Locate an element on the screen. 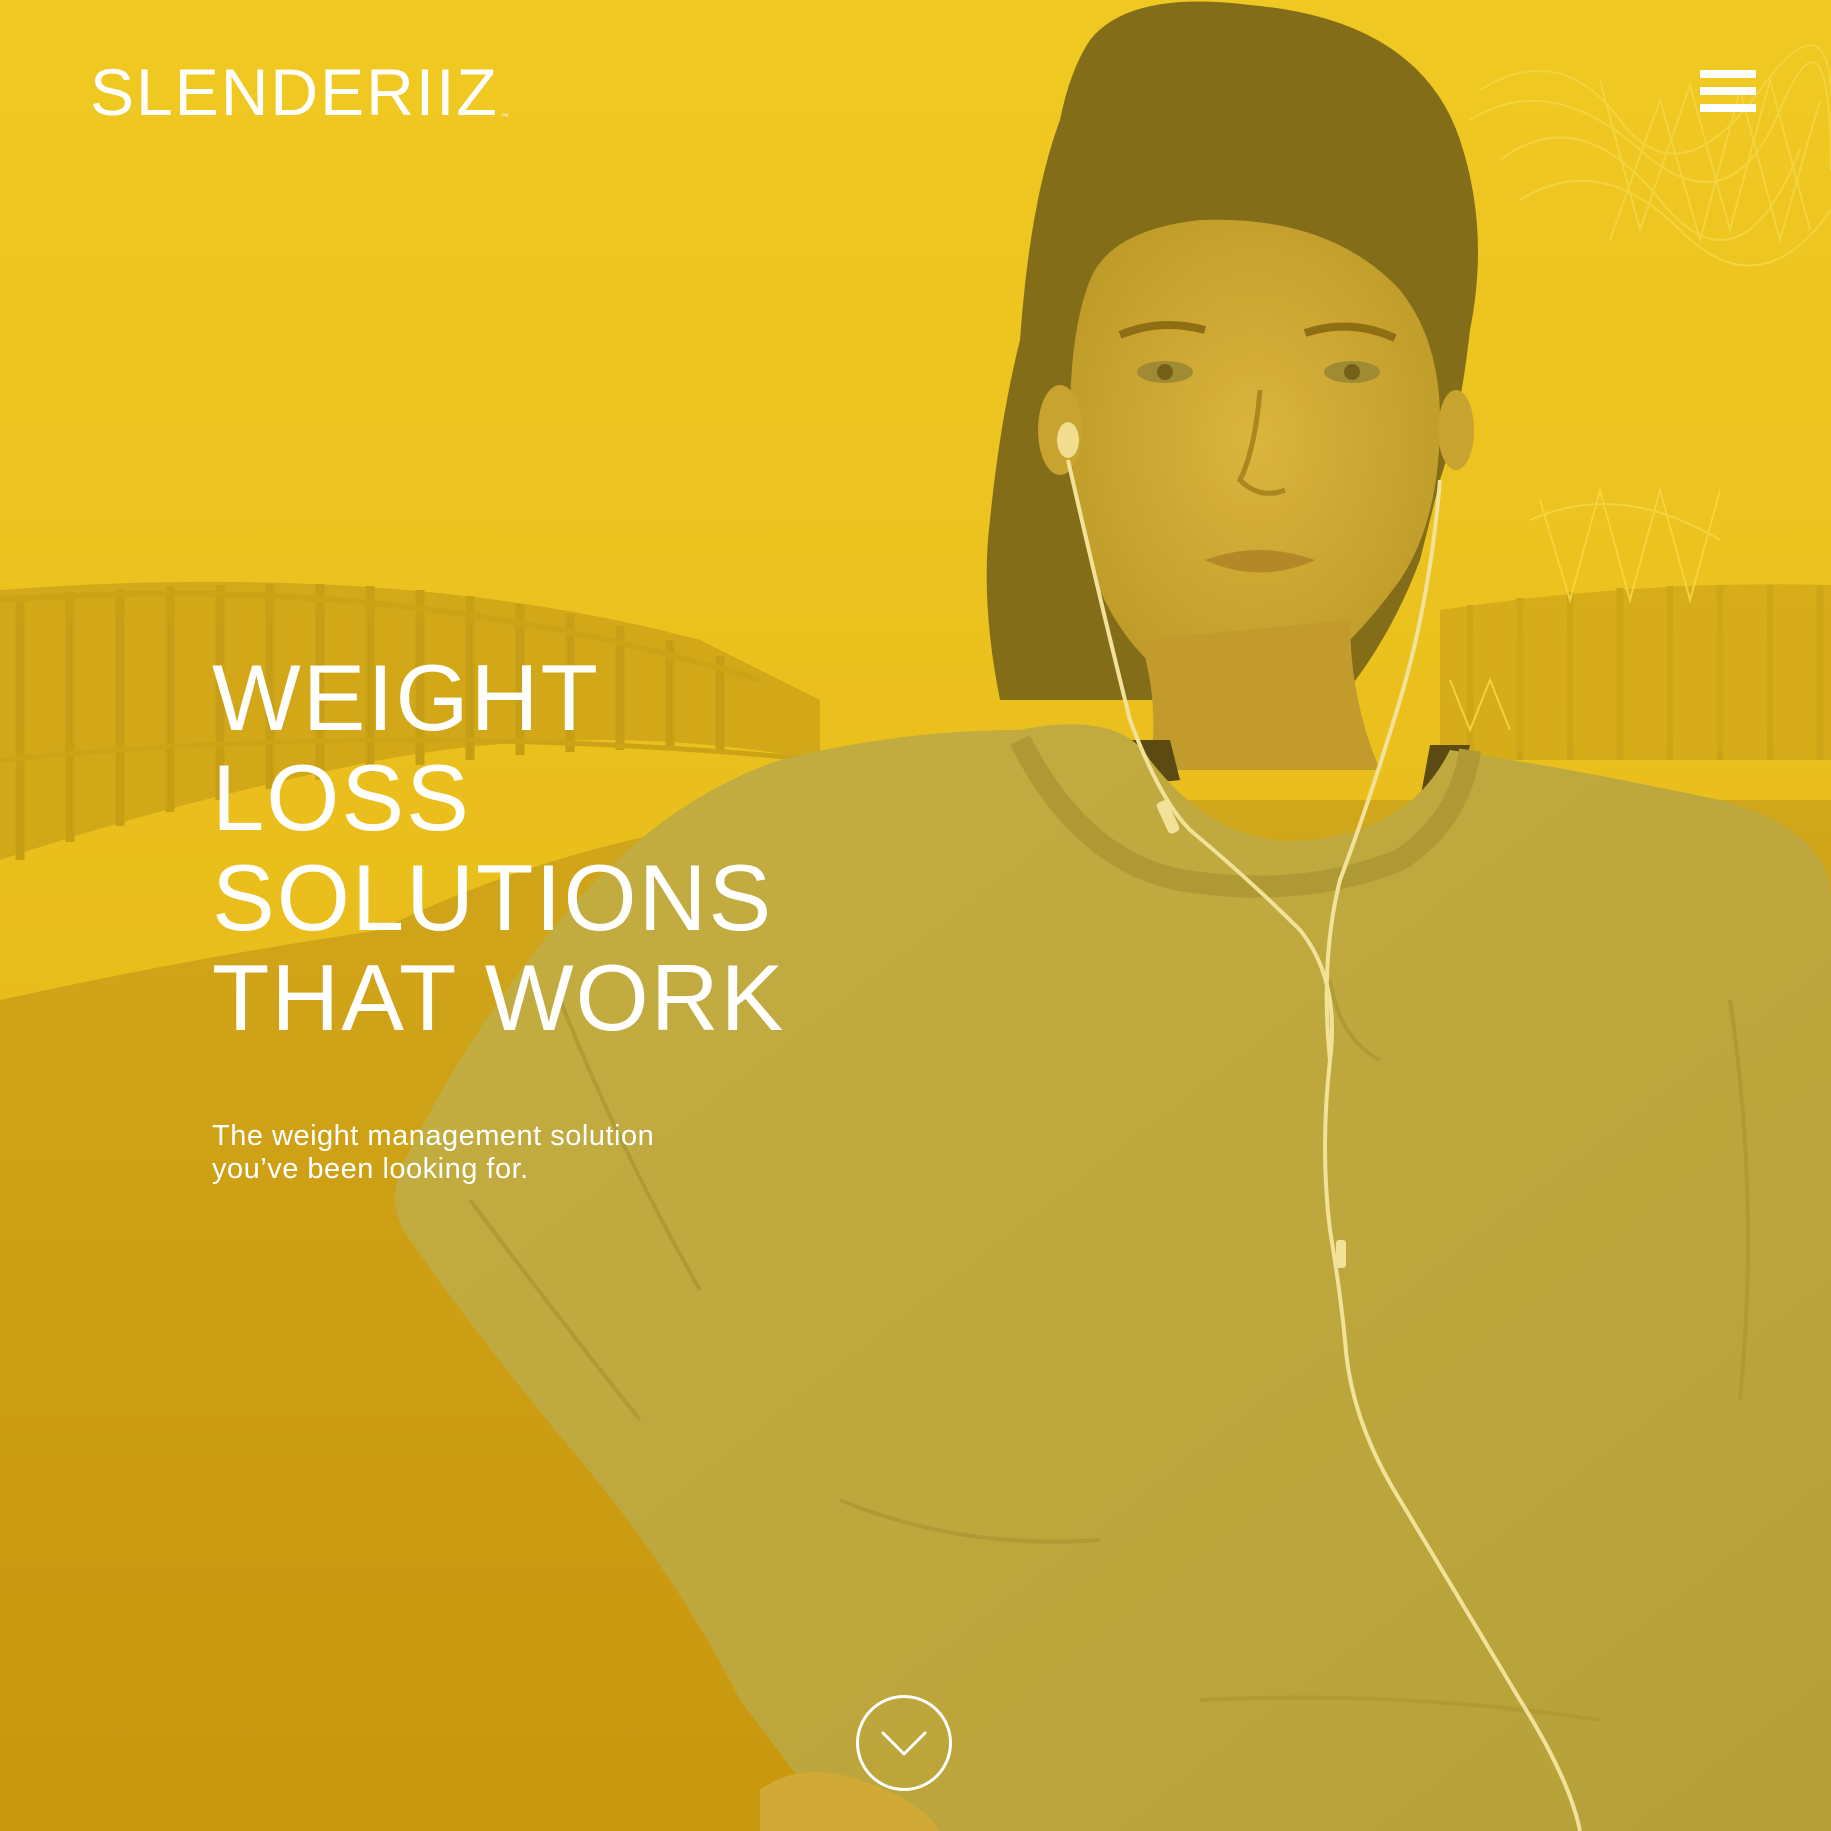 This screenshot has height=1831, width=1831. chevron-down-circle-icon is located at coordinates (904, 1743).